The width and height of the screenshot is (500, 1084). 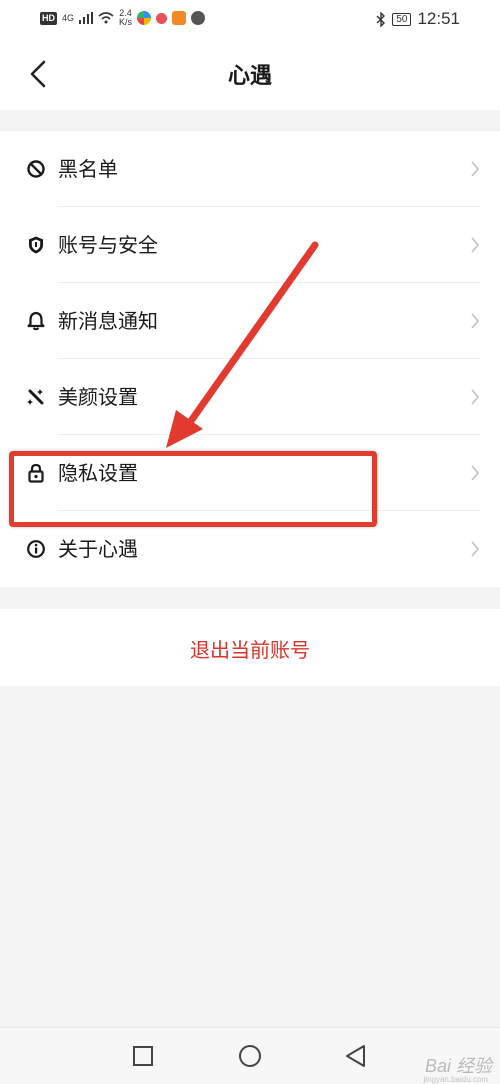 I want to click on logout-label: 退出当前账号, so click(x=250, y=650).